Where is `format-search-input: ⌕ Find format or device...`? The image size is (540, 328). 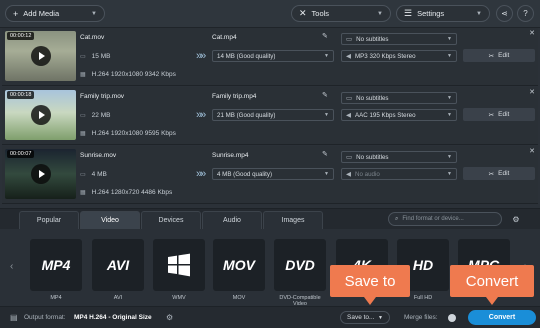
format-search-input: ⌕ Find format or device... is located at coordinates (445, 219).